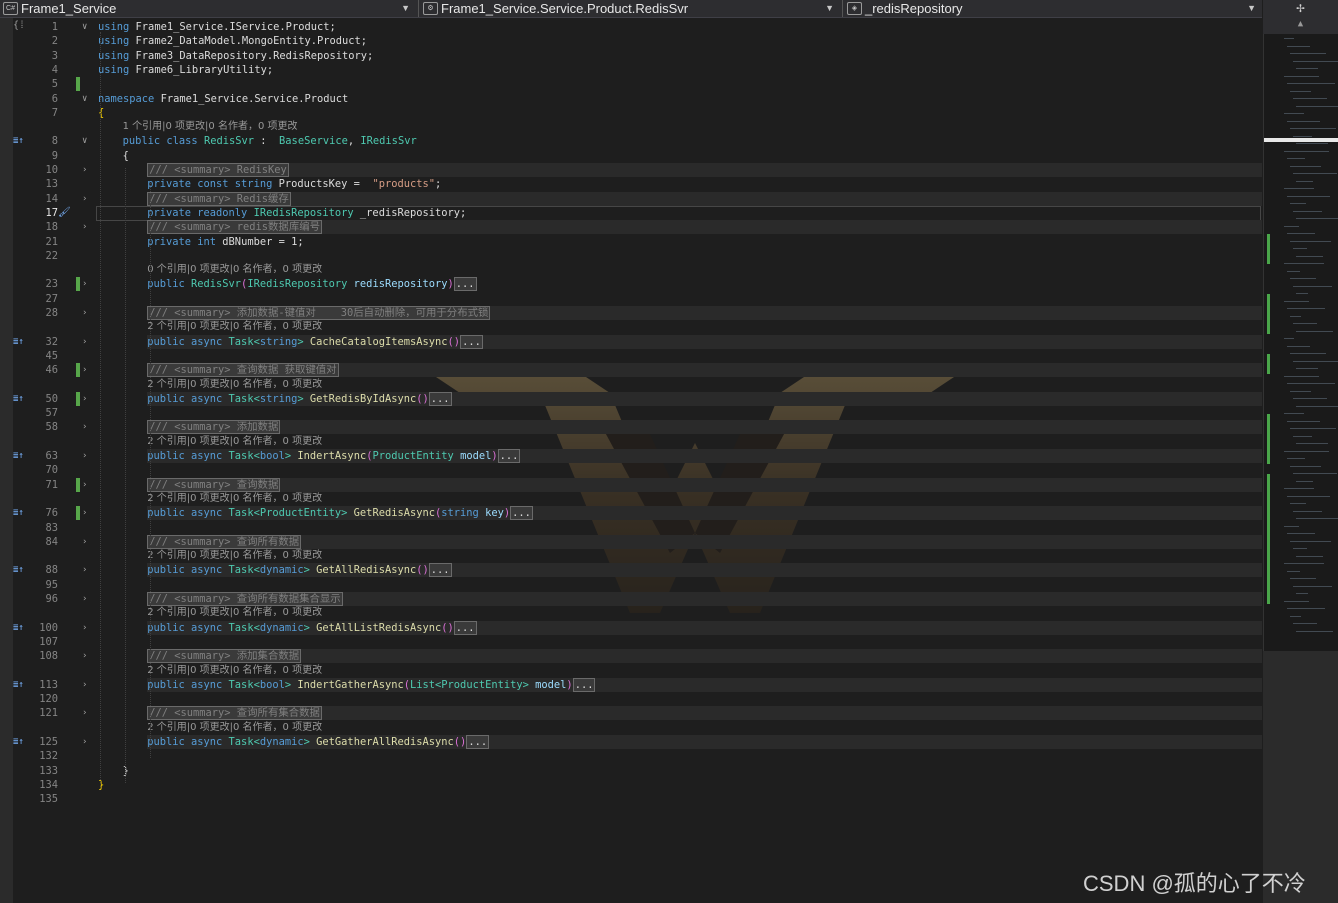 The width and height of the screenshot is (1338, 903). Describe the element at coordinates (631, 256) in the screenshot. I see `code-line: 22` at that location.